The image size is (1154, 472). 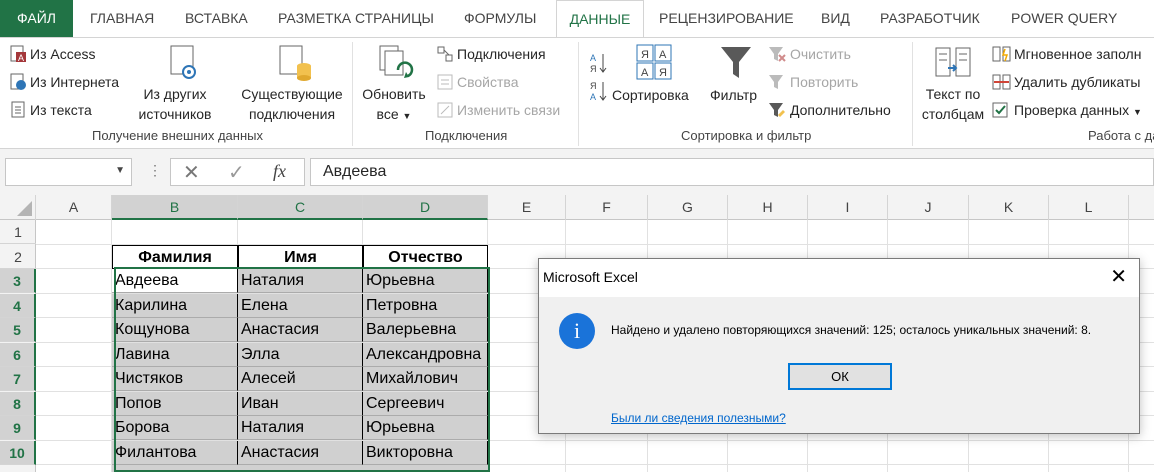 What do you see at coordinates (425, 207) in the screenshot?
I see `column-header-d: D` at bounding box center [425, 207].